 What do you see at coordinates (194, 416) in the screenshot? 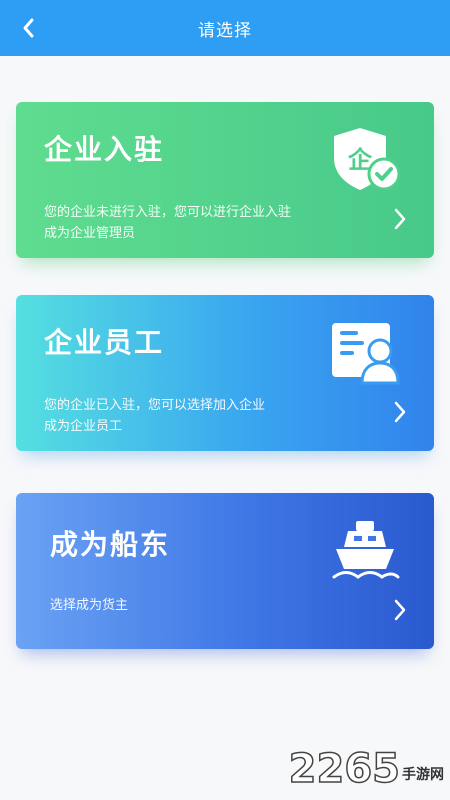
I see `card-description: 您的企业已入驻，您可以选择加入企业 成为企业员工` at bounding box center [194, 416].